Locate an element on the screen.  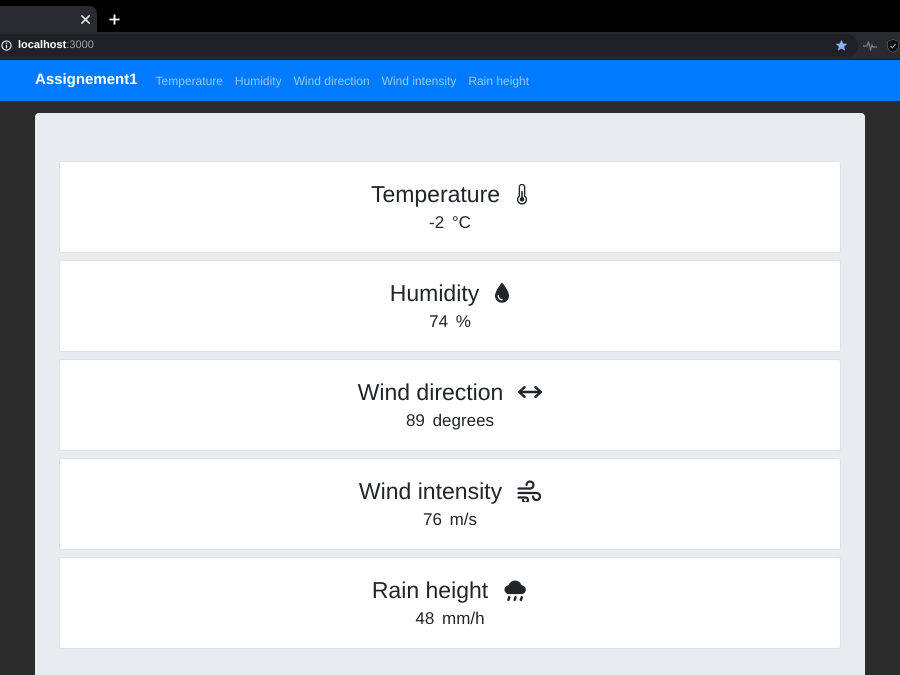
card-reading: 48 mm/h is located at coordinates (450, 619).